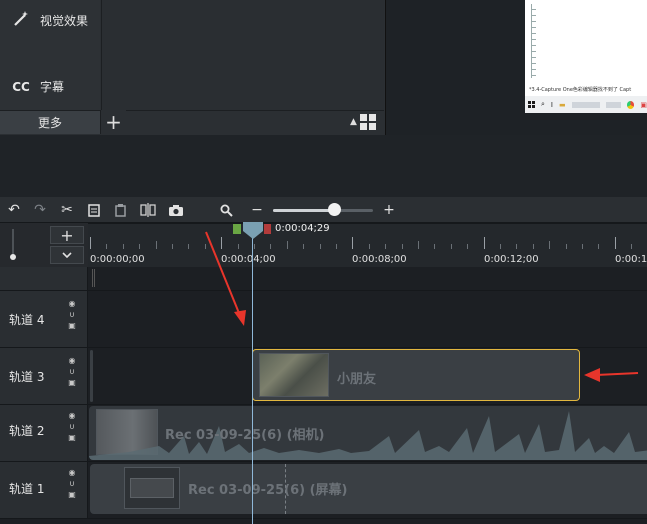 This screenshot has width=647, height=524. I want to click on preview-taskbar: ⌕ I ▬ ▣, so click(586, 104).